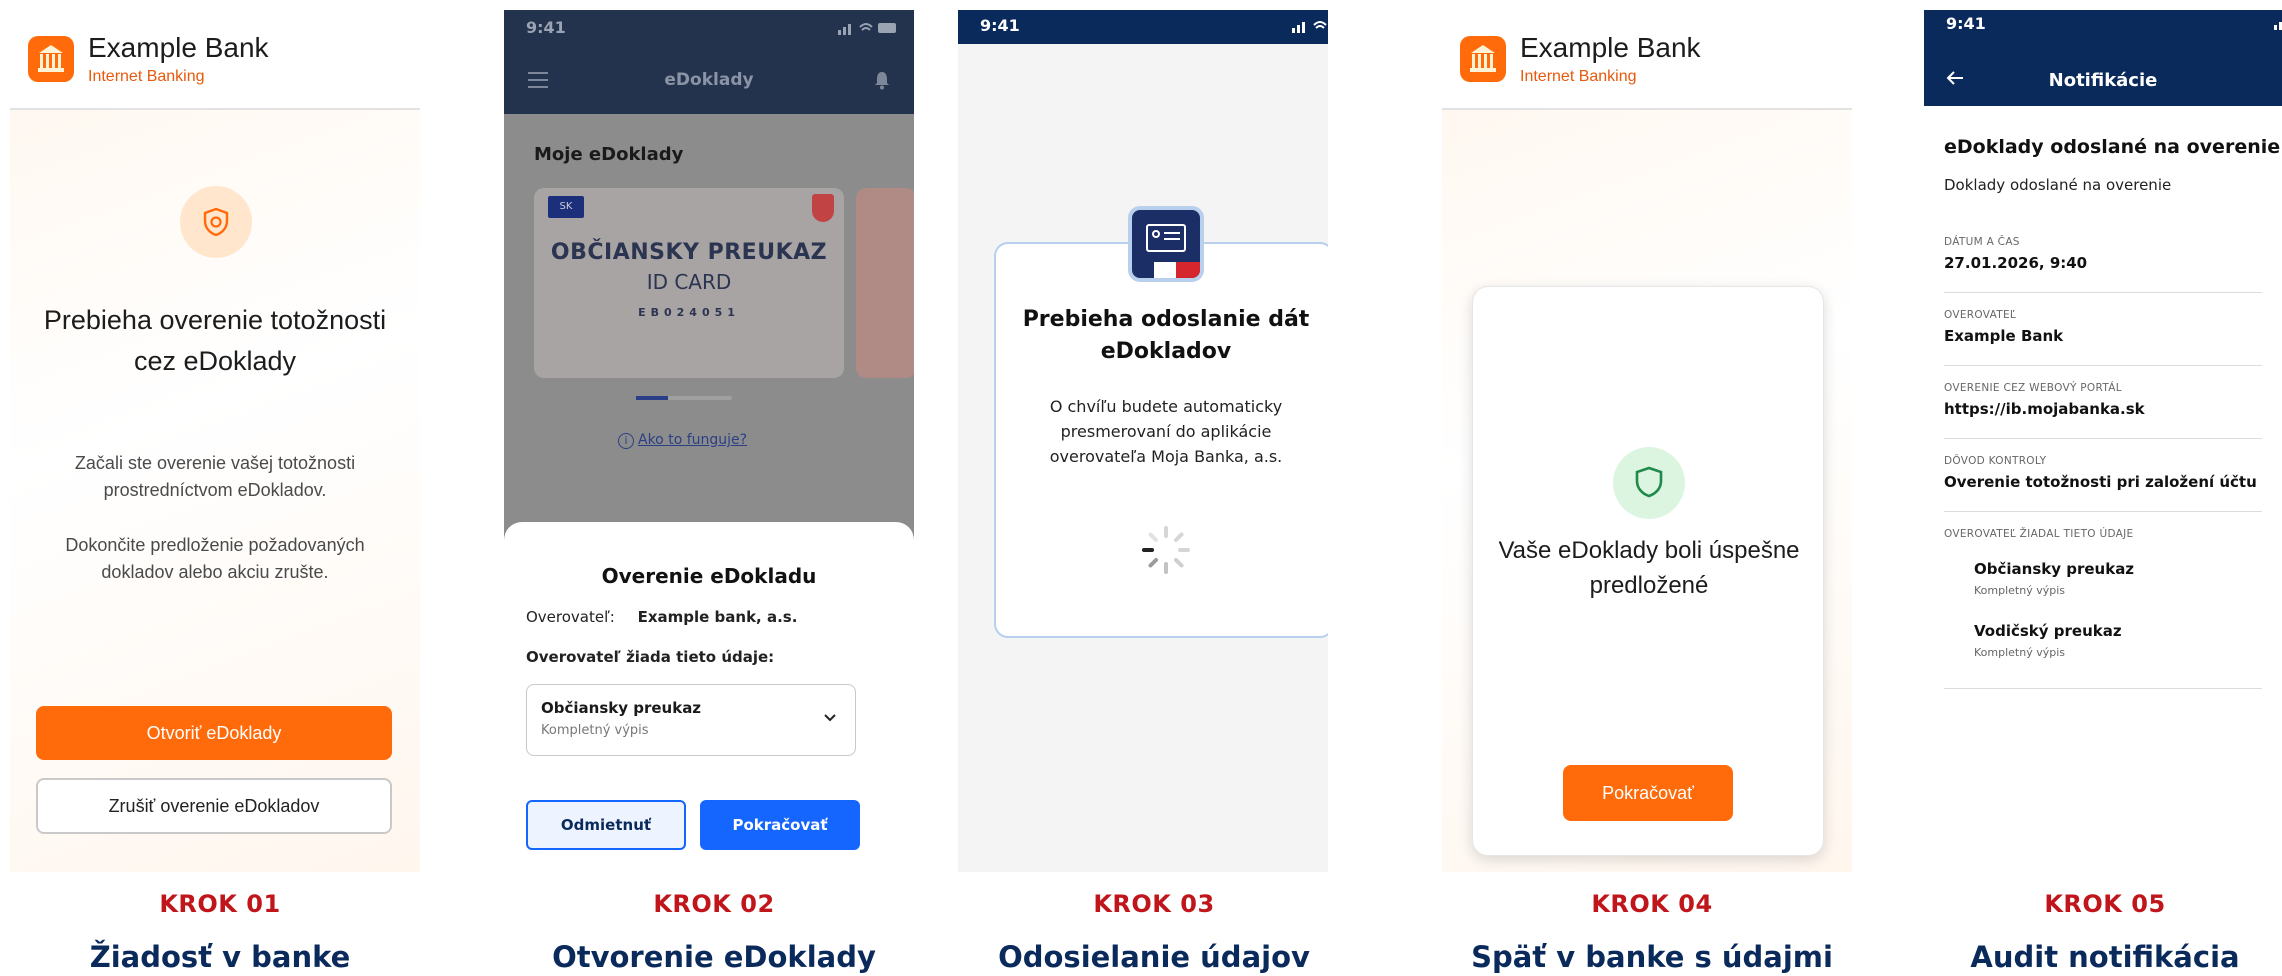 This screenshot has width=2282, height=976. What do you see at coordinates (689, 312) in the screenshot?
I see `card-number: EB024051` at bounding box center [689, 312].